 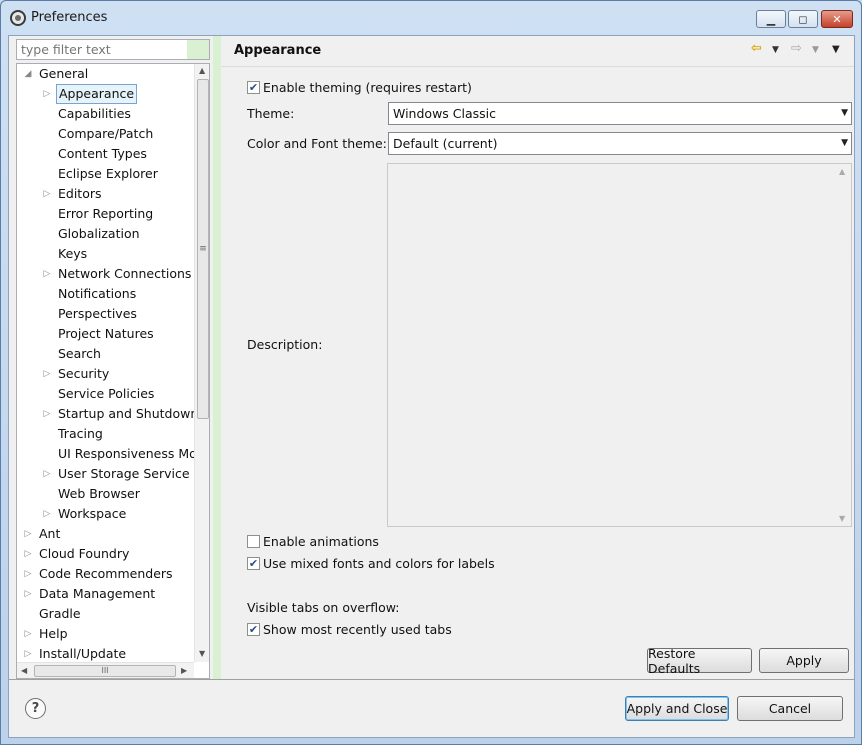 What do you see at coordinates (99, 233) in the screenshot?
I see `tree-item-label: Globalization` at bounding box center [99, 233].